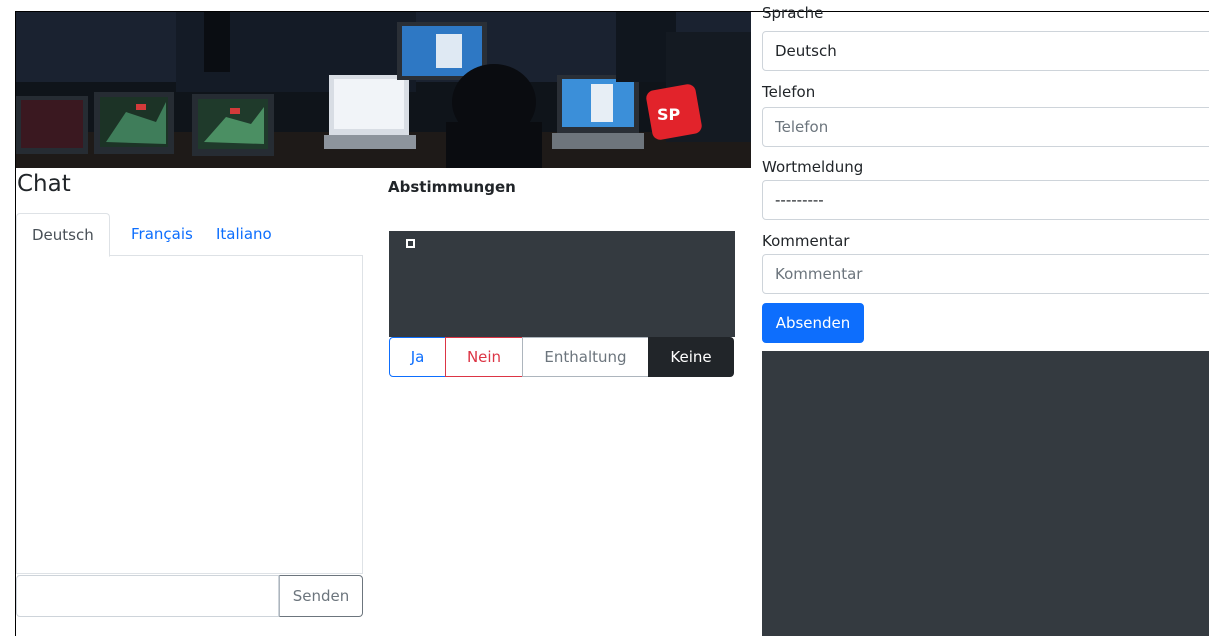 Image resolution: width=1209 pixels, height=636 pixels. I want to click on chat-send-button: Senden, so click(321, 596).